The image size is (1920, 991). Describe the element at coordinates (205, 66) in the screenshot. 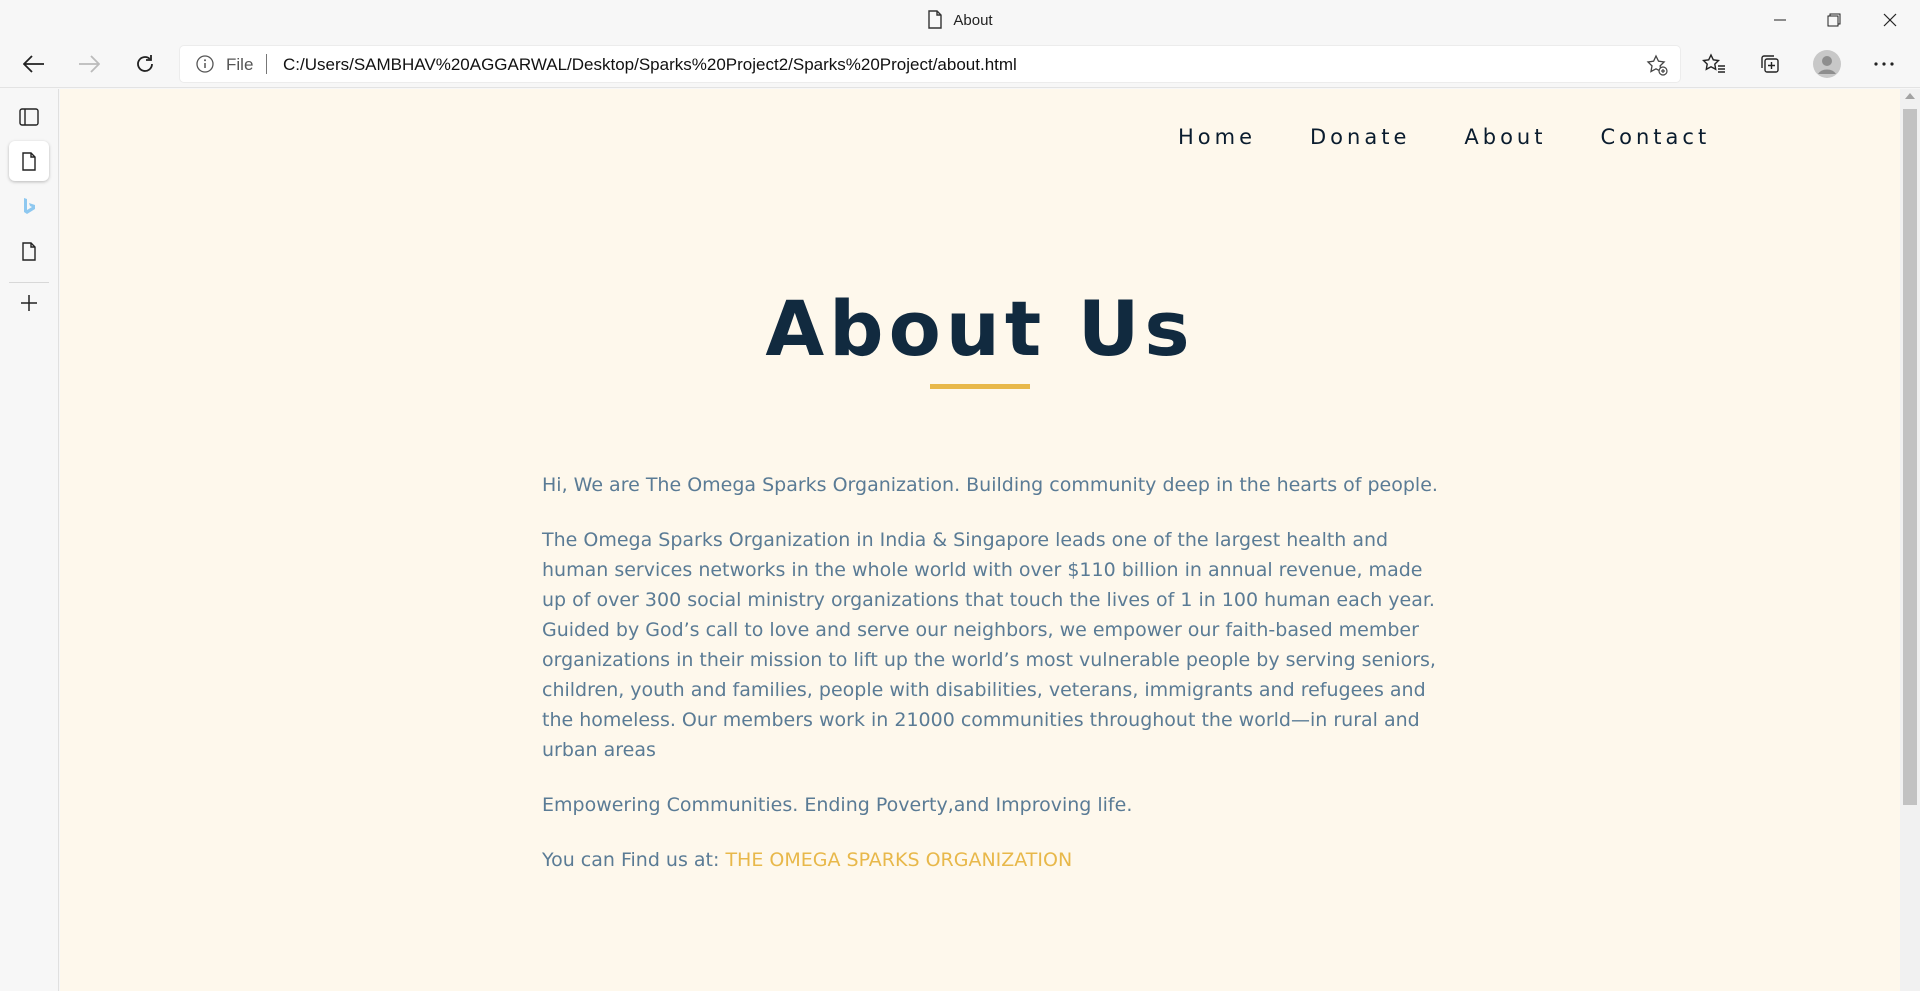

I see `info-icon` at that location.